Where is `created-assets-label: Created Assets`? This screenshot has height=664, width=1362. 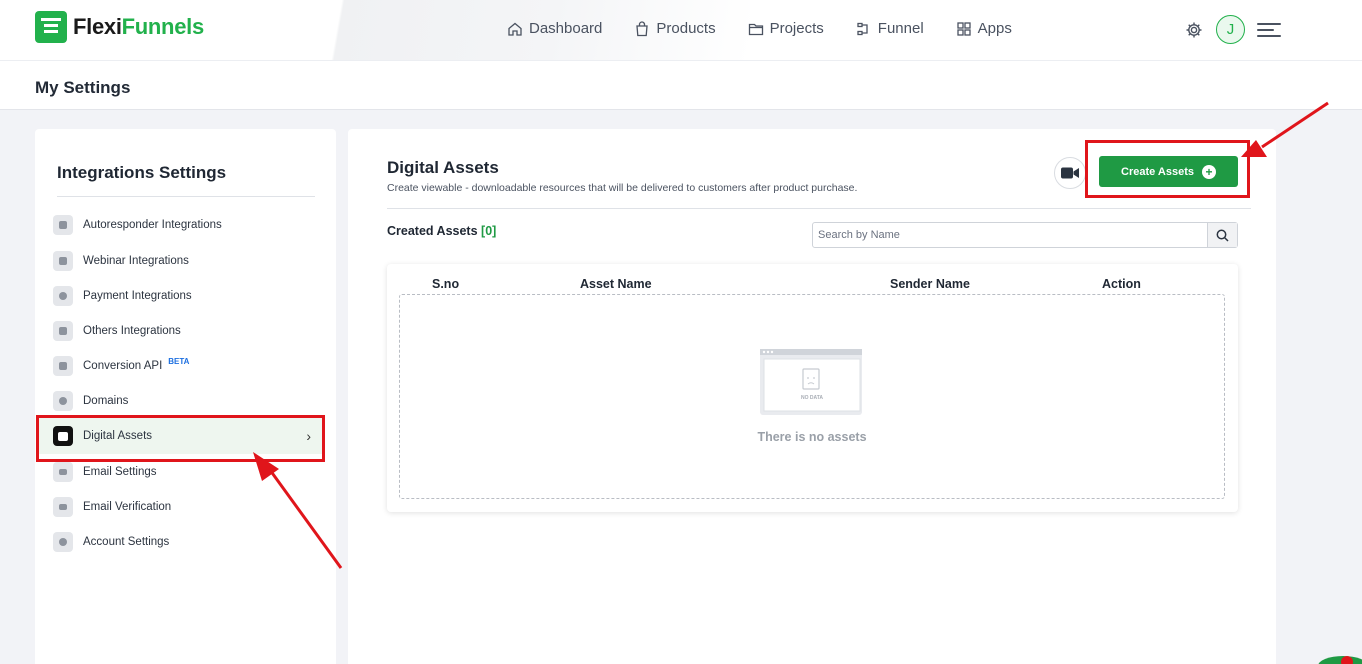
created-assets-label: Created Assets is located at coordinates (432, 231).